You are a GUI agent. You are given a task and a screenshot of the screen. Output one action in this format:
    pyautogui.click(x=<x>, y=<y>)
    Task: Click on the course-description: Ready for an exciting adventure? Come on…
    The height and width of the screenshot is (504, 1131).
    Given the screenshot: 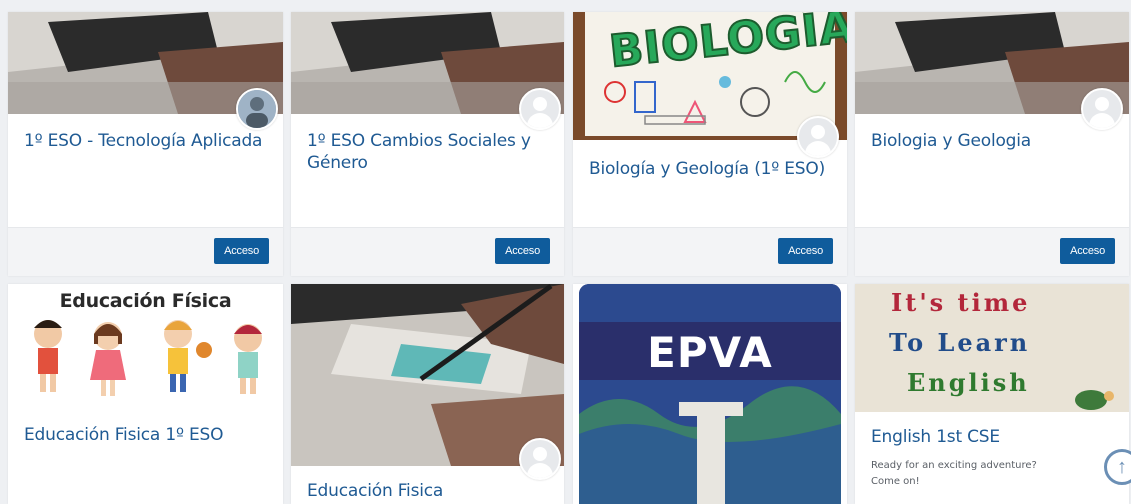 What is the action you would take?
    pyautogui.click(x=990, y=474)
    